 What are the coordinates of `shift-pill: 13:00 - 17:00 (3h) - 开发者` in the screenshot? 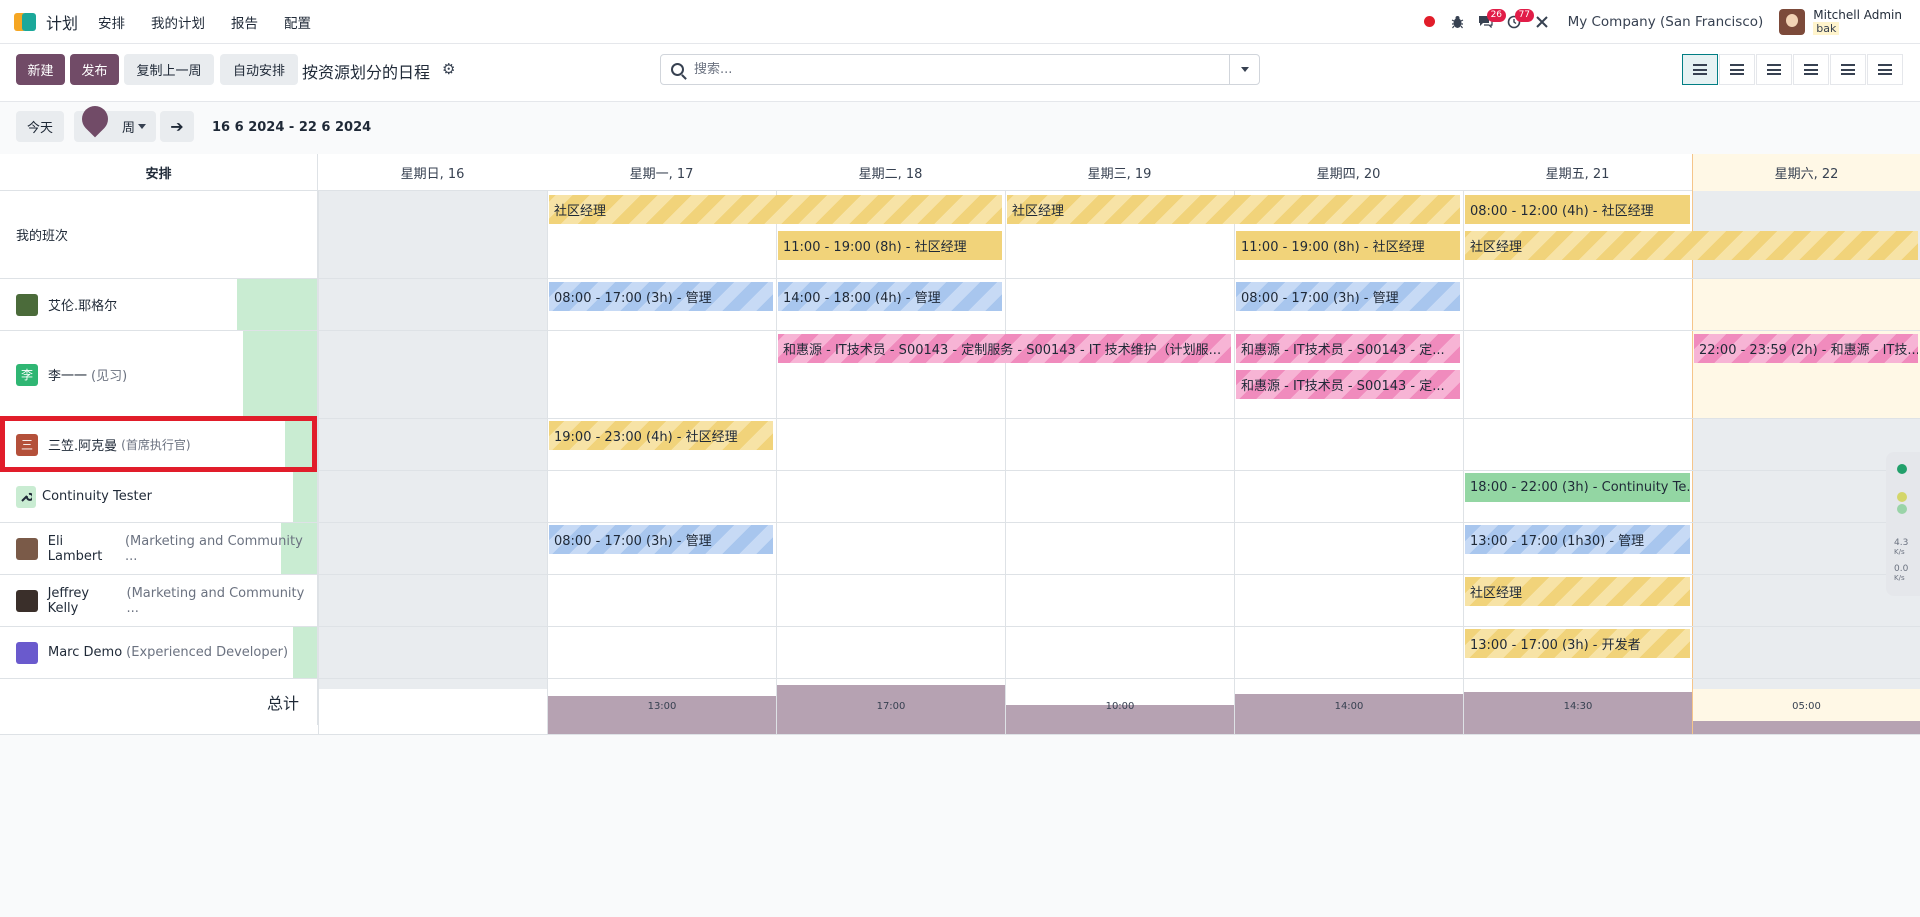 It's located at (1577, 643).